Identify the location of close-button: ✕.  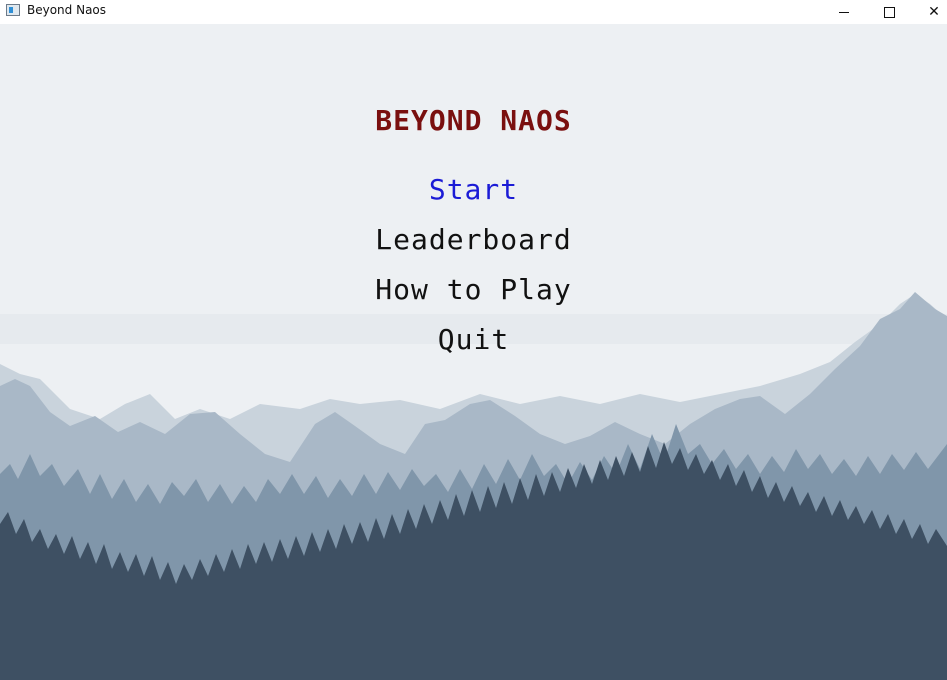
(929, 12).